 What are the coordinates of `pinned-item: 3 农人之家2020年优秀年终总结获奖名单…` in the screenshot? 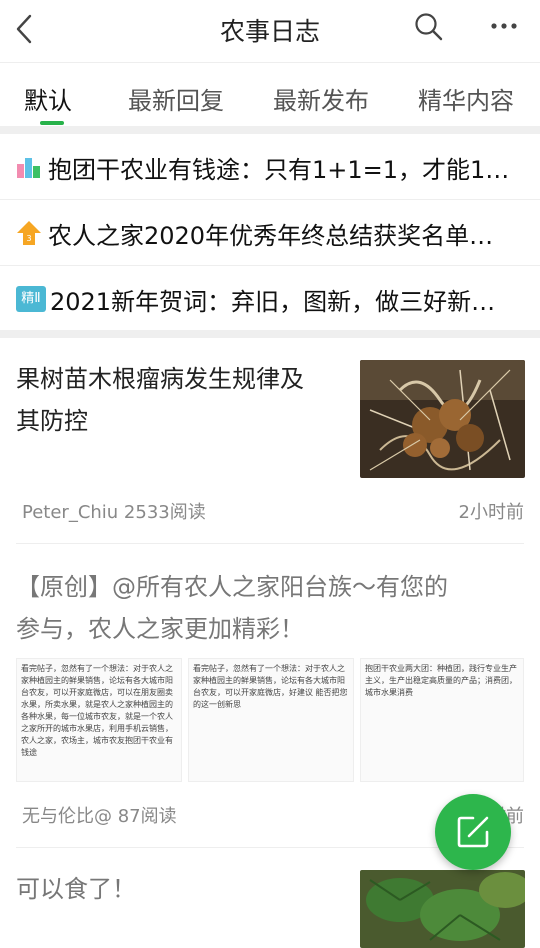 It's located at (270, 233).